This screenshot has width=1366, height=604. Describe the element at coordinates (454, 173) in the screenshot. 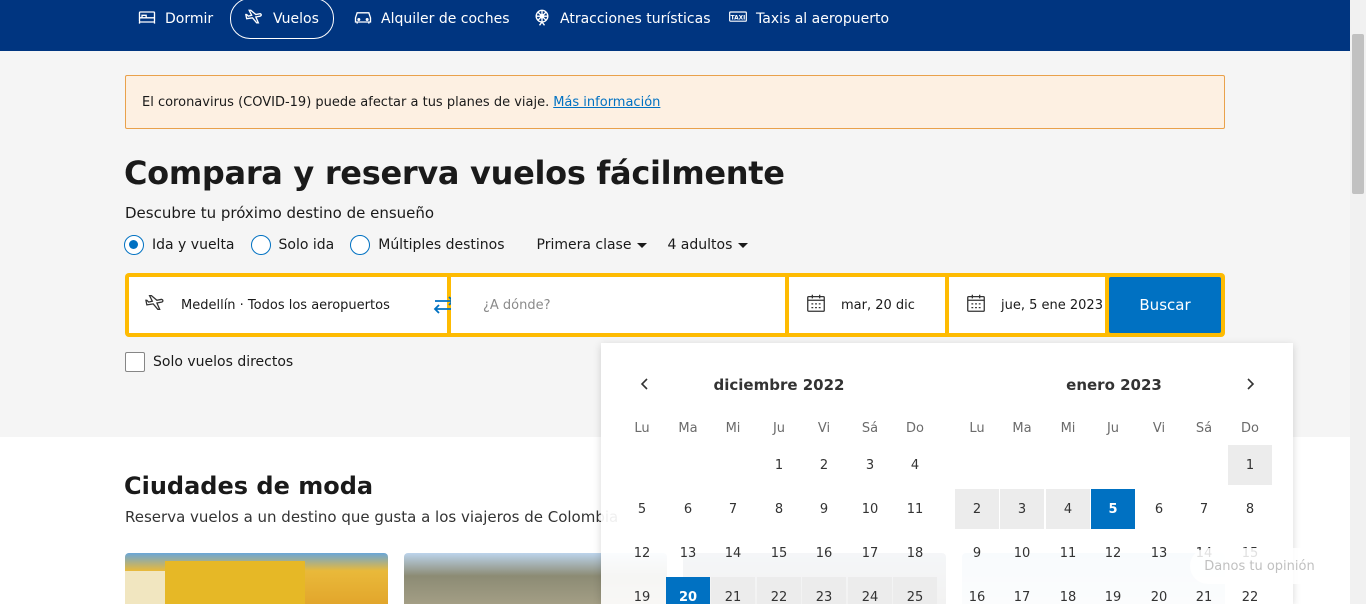

I see `page-title: Compara y reserva vuelos fácilmente` at that location.